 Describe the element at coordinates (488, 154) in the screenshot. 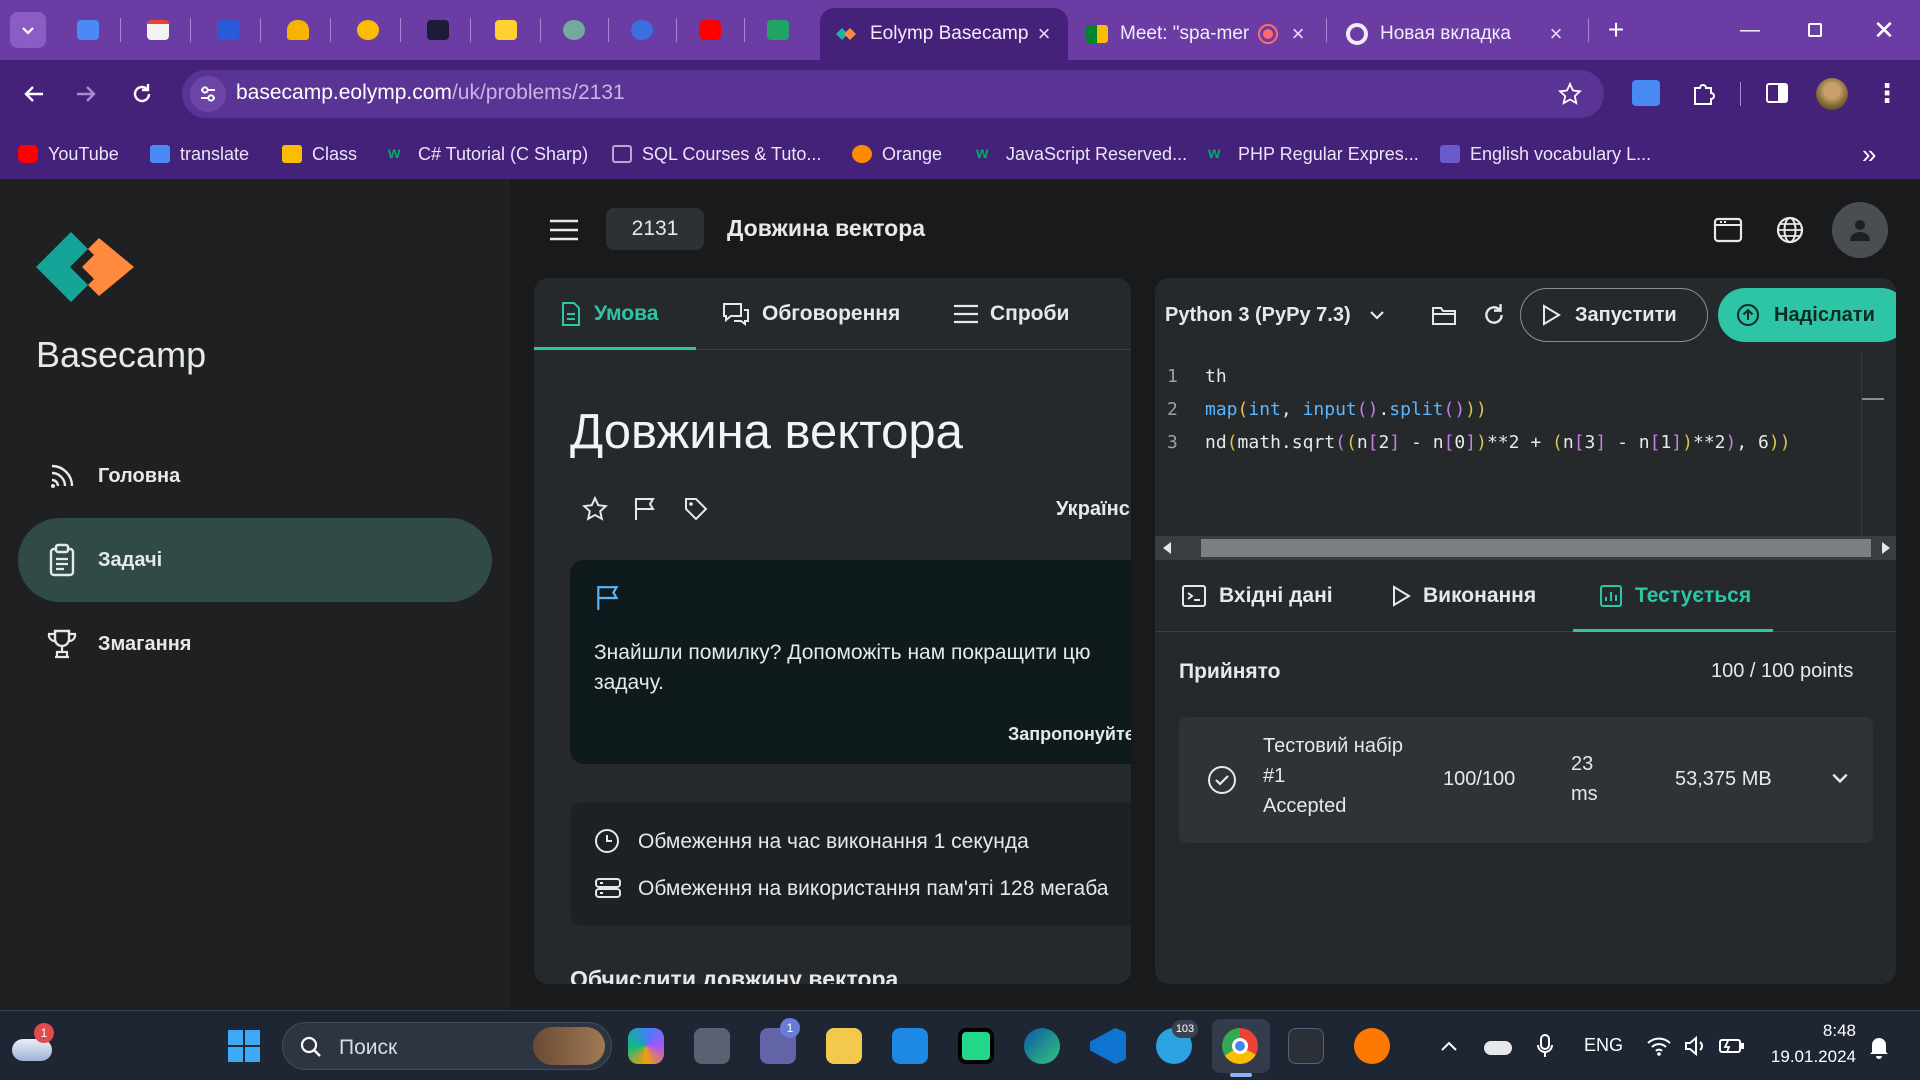

I see `bookmark-csharp: w C# Tutorial (C Sharp)` at that location.